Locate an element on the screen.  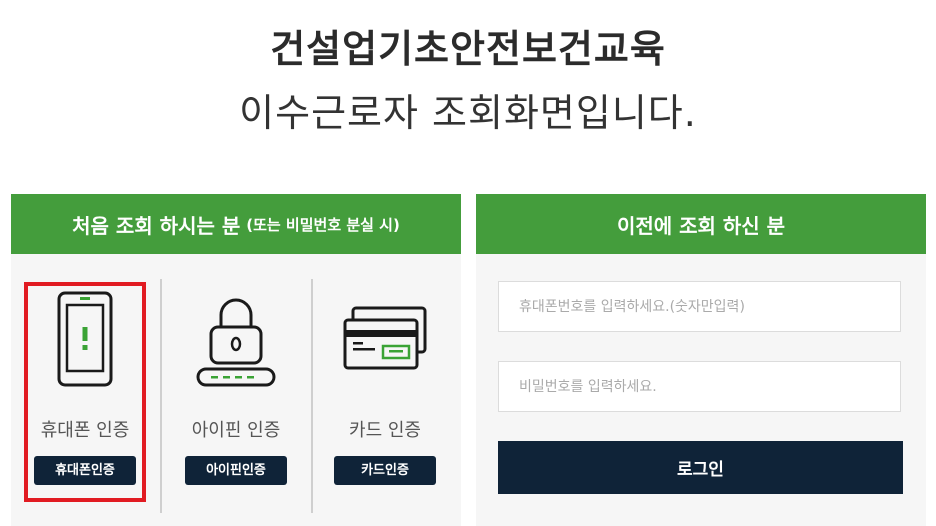
padlock-icon is located at coordinates (236, 339).